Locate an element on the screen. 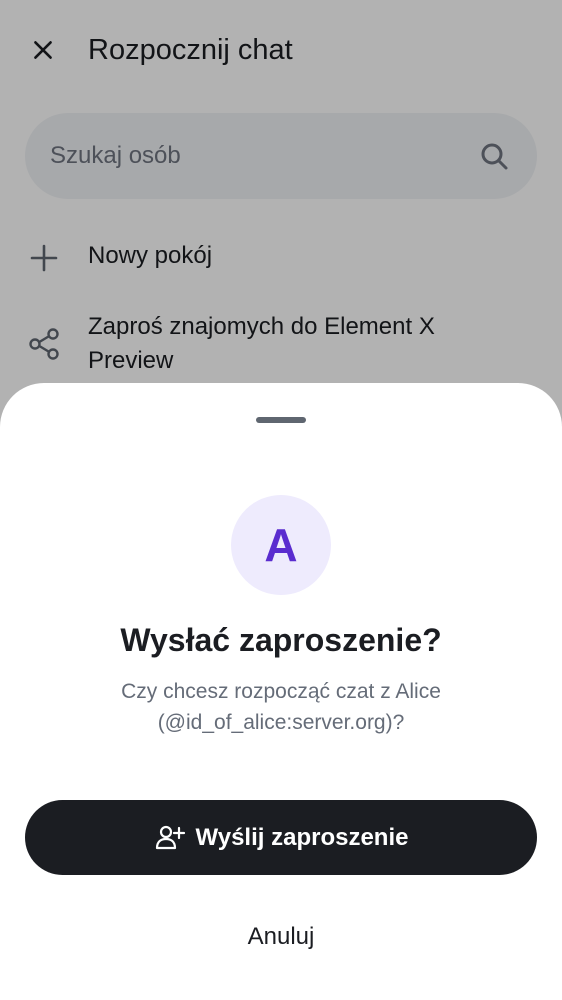 The height and width of the screenshot is (1000, 562). cancel-label: Anuluj is located at coordinates (281, 936).